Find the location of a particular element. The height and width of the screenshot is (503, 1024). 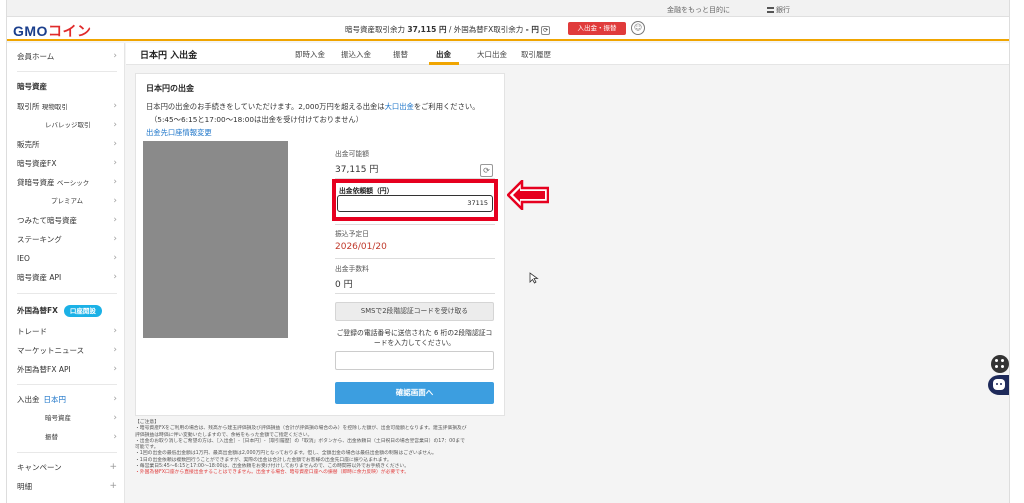

open-account-badge: 口座開設 is located at coordinates (82, 311).